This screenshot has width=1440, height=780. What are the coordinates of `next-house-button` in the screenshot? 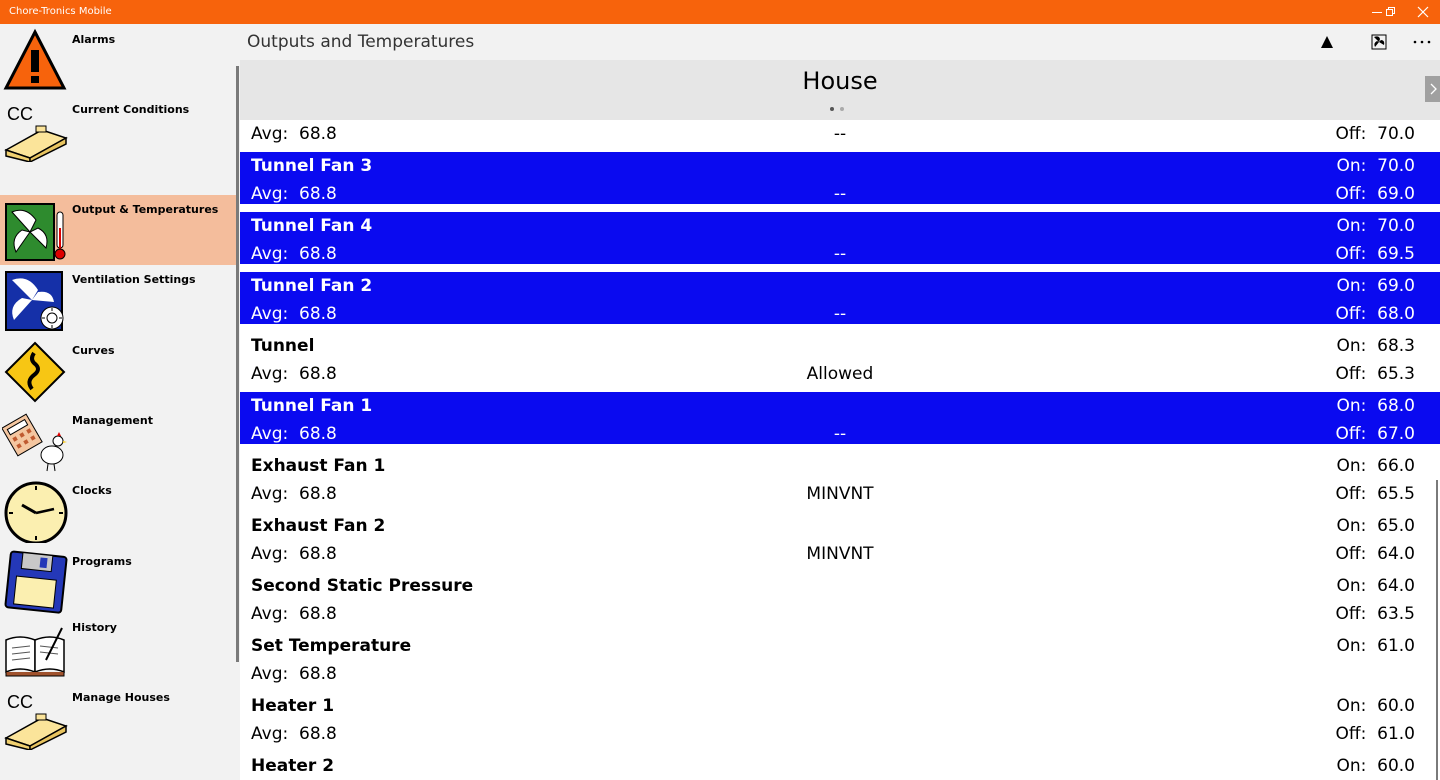 It's located at (1432, 89).